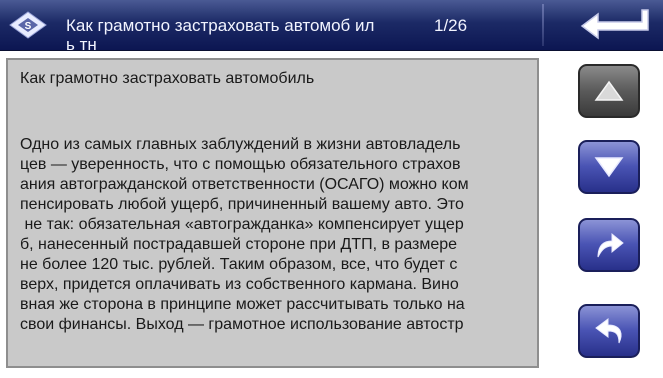 This screenshot has width=663, height=378. I want to click on scroll-up-button-face, so click(609, 91).